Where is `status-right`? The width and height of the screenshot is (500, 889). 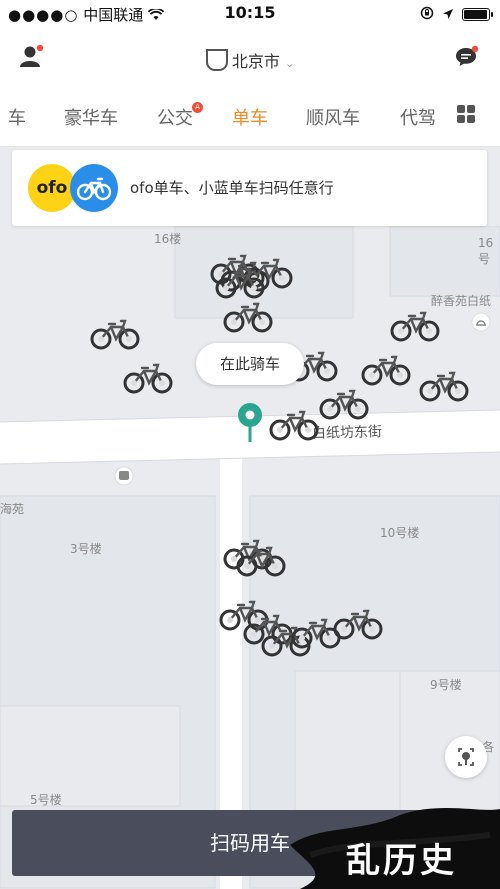
status-right is located at coordinates (456, 14).